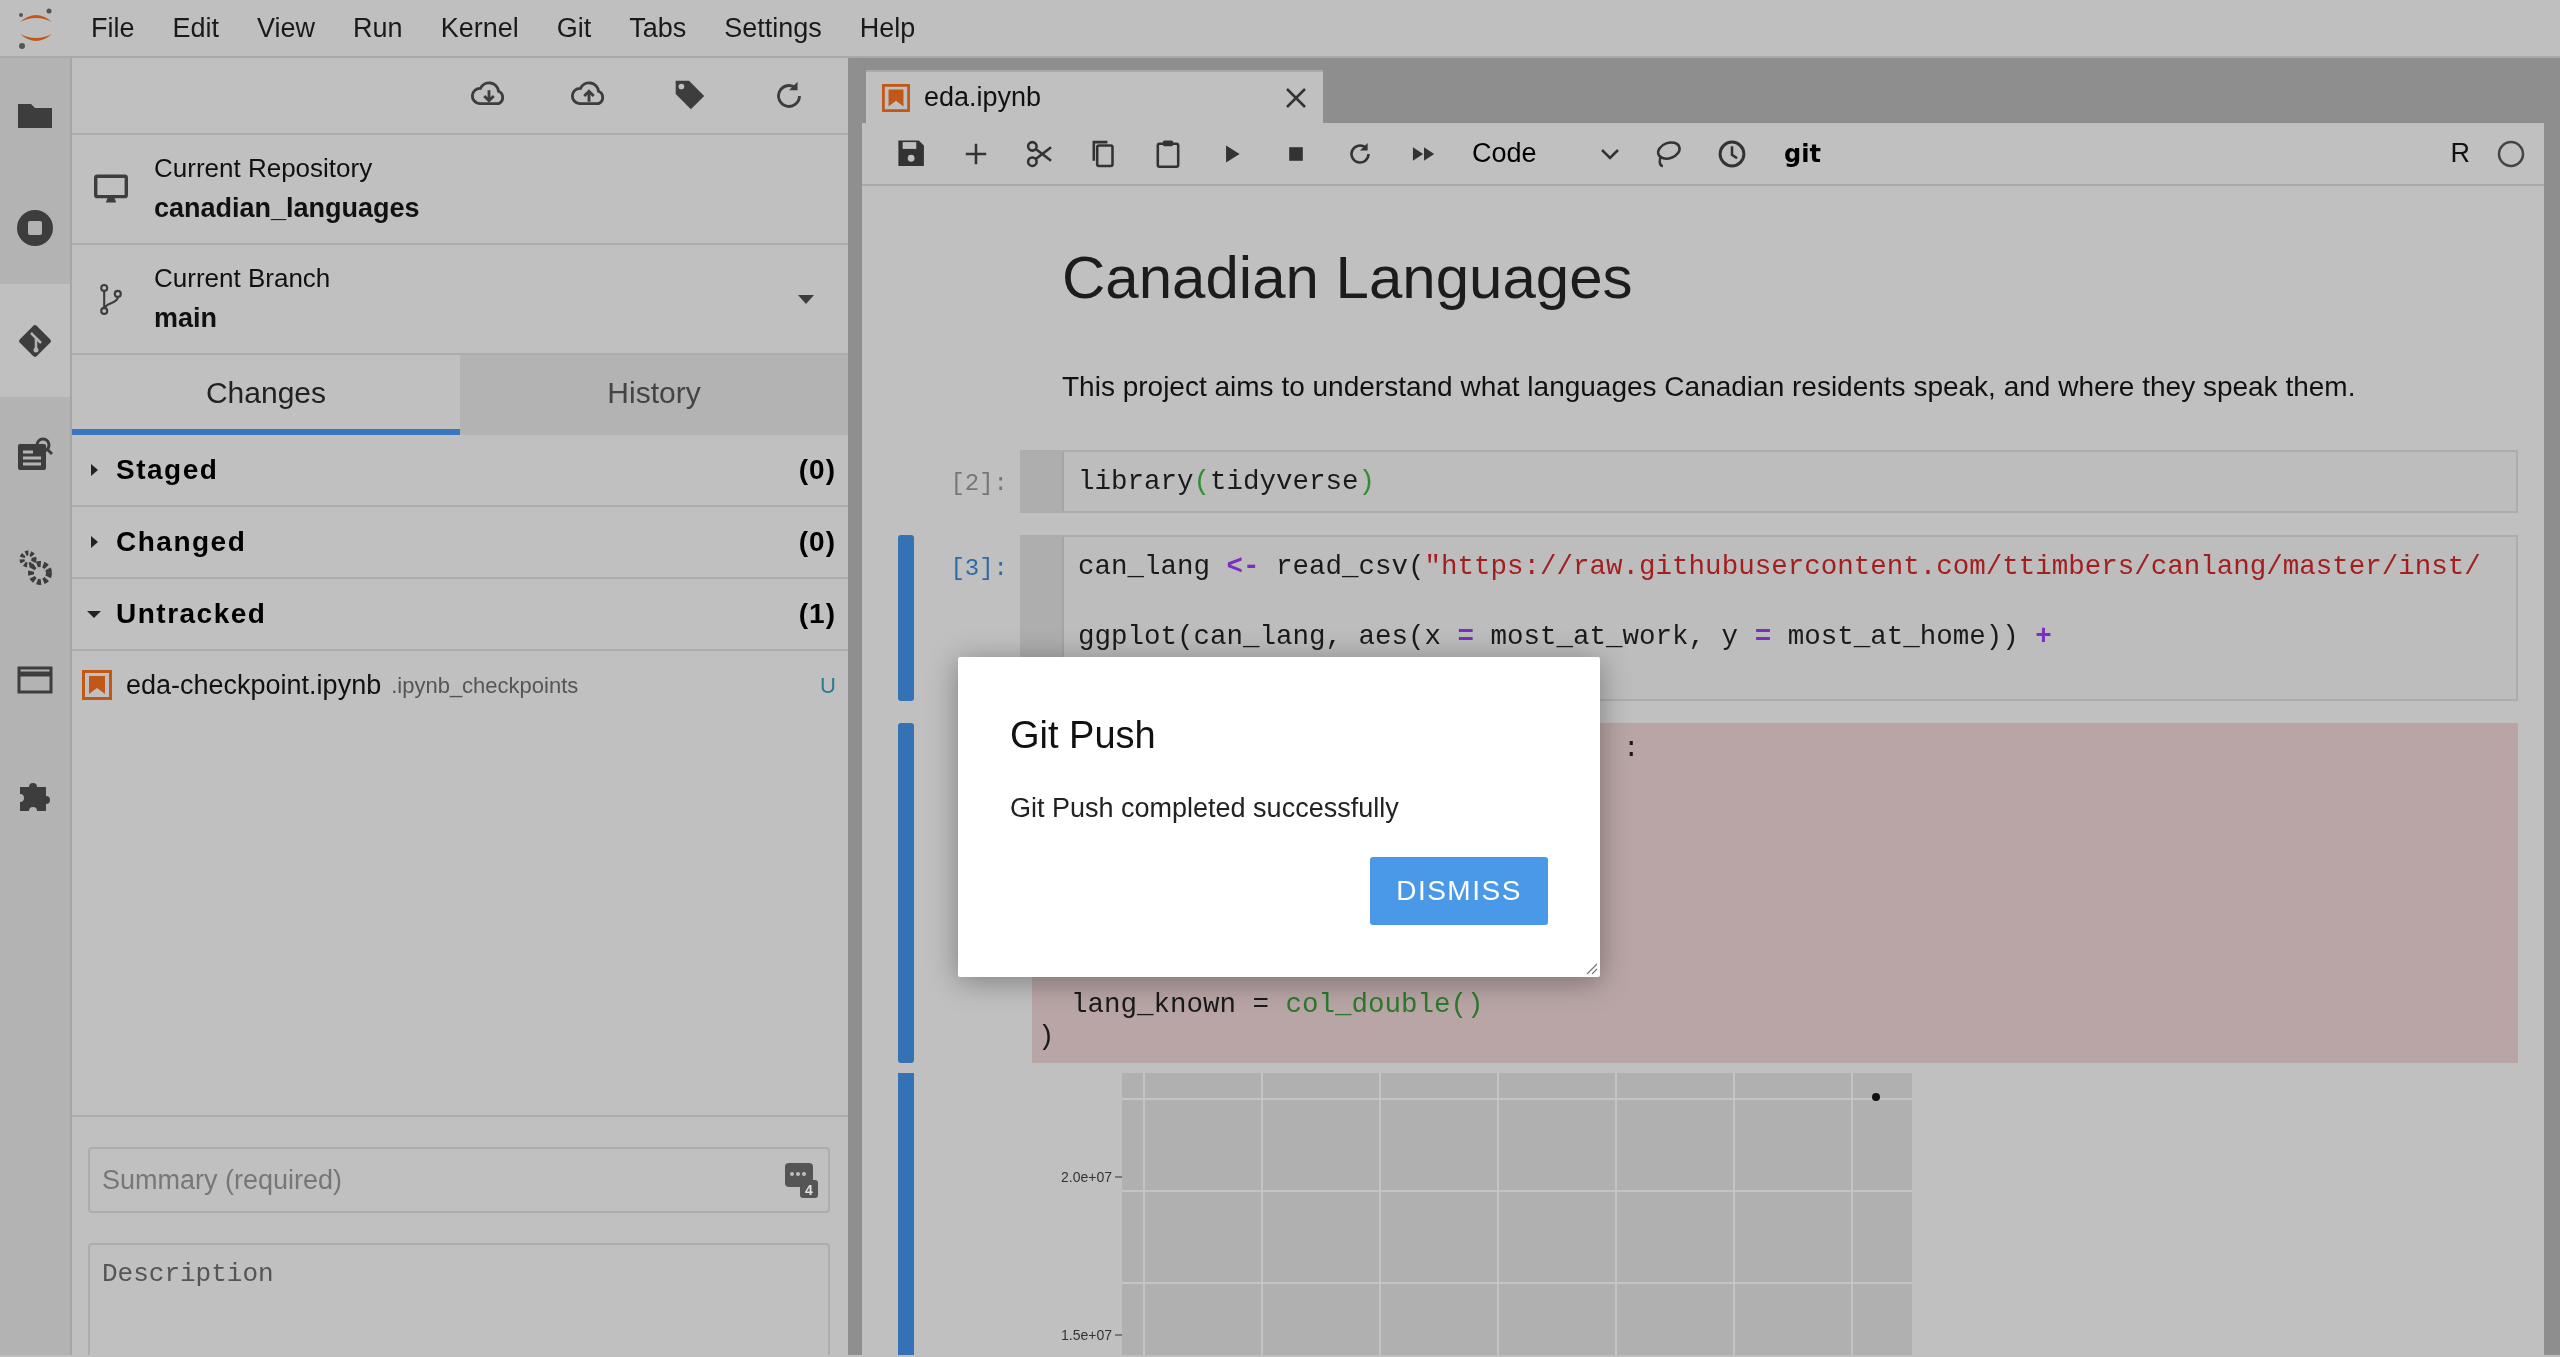  Describe the element at coordinates (460, 543) in the screenshot. I see `section-header: Changed (0)` at that location.